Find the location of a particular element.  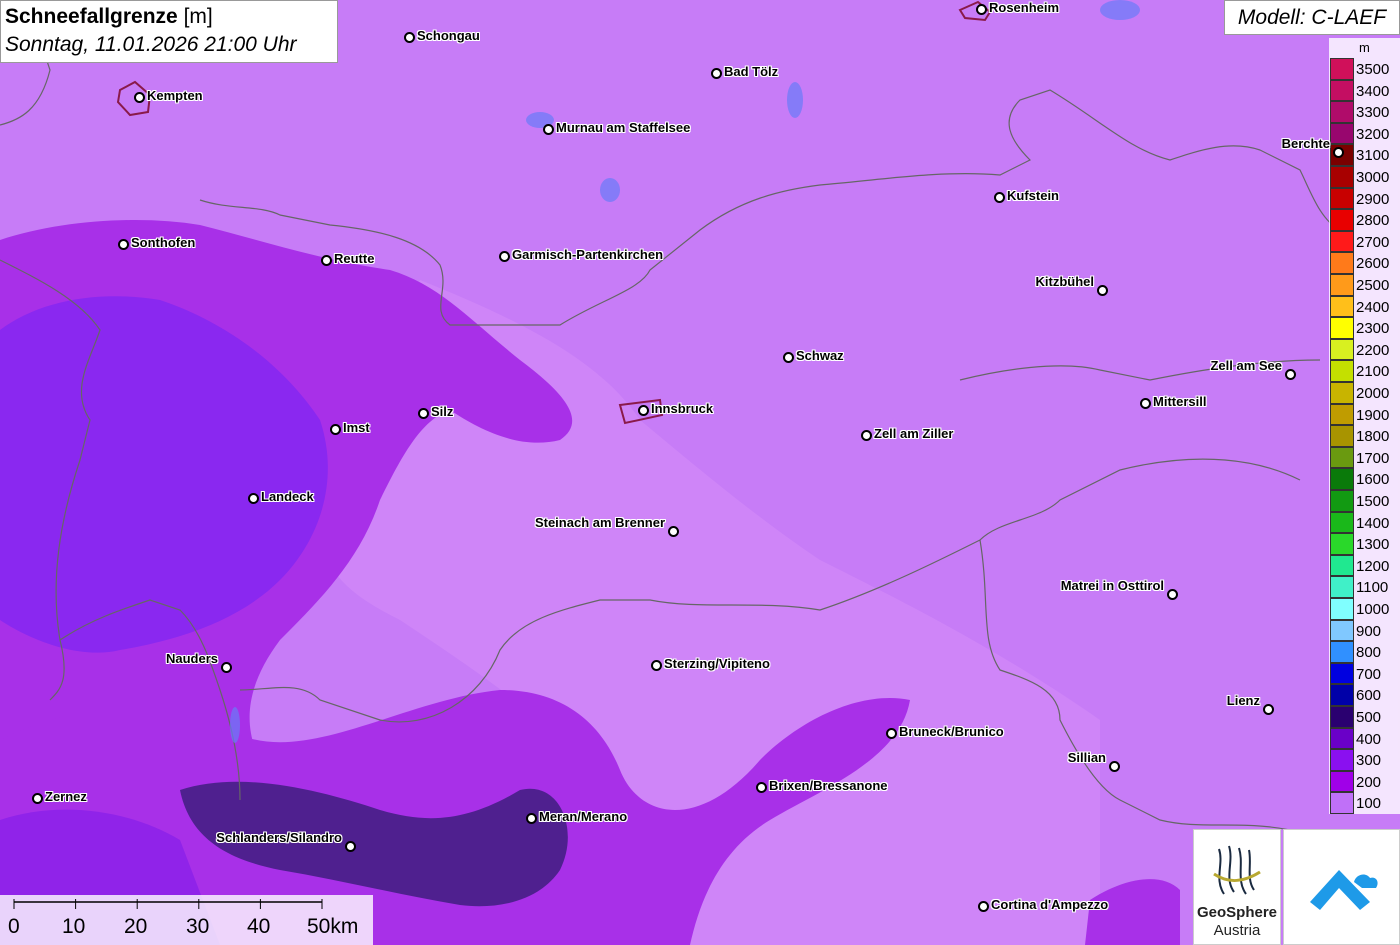

city-label: Kempten is located at coordinates (175, 95).